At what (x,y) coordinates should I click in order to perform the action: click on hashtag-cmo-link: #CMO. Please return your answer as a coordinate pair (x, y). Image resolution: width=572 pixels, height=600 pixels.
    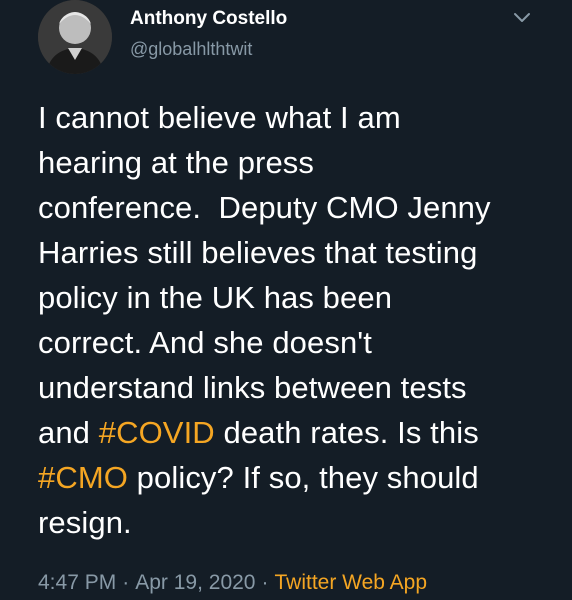
    Looking at the image, I should click on (83, 477).